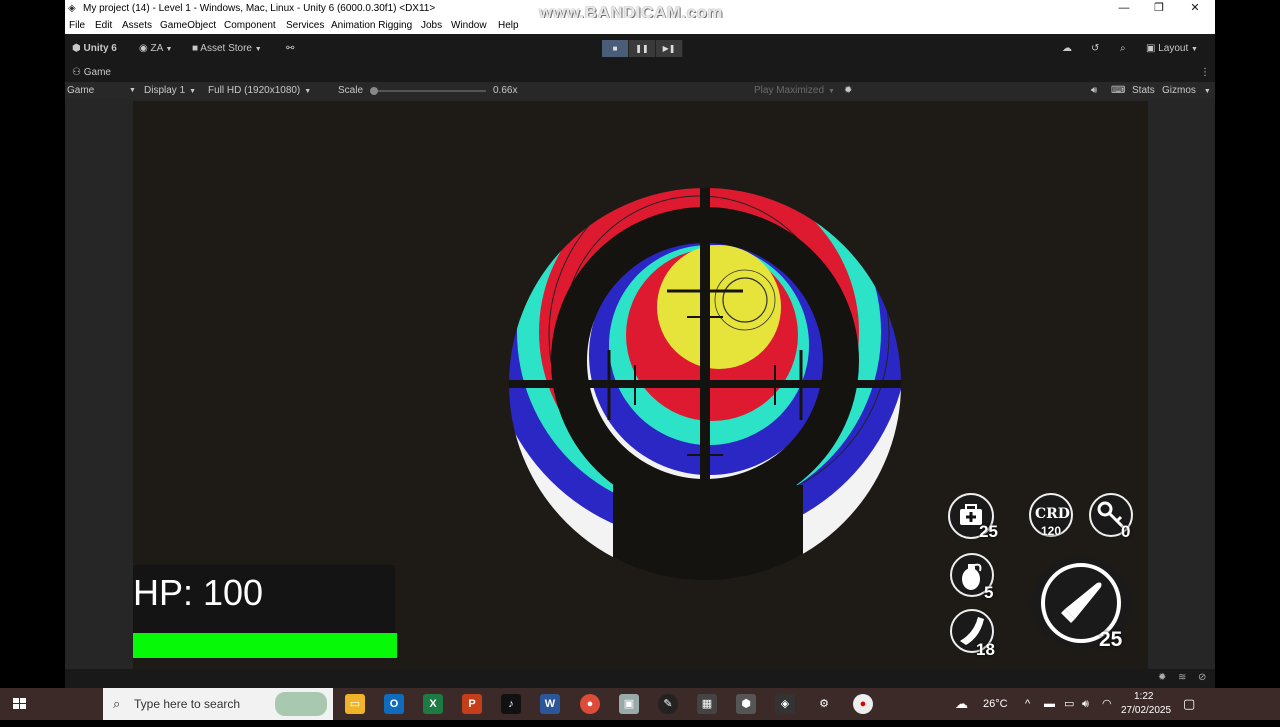 This screenshot has width=1280, height=727. I want to click on stop-icon: ■, so click(615, 48).